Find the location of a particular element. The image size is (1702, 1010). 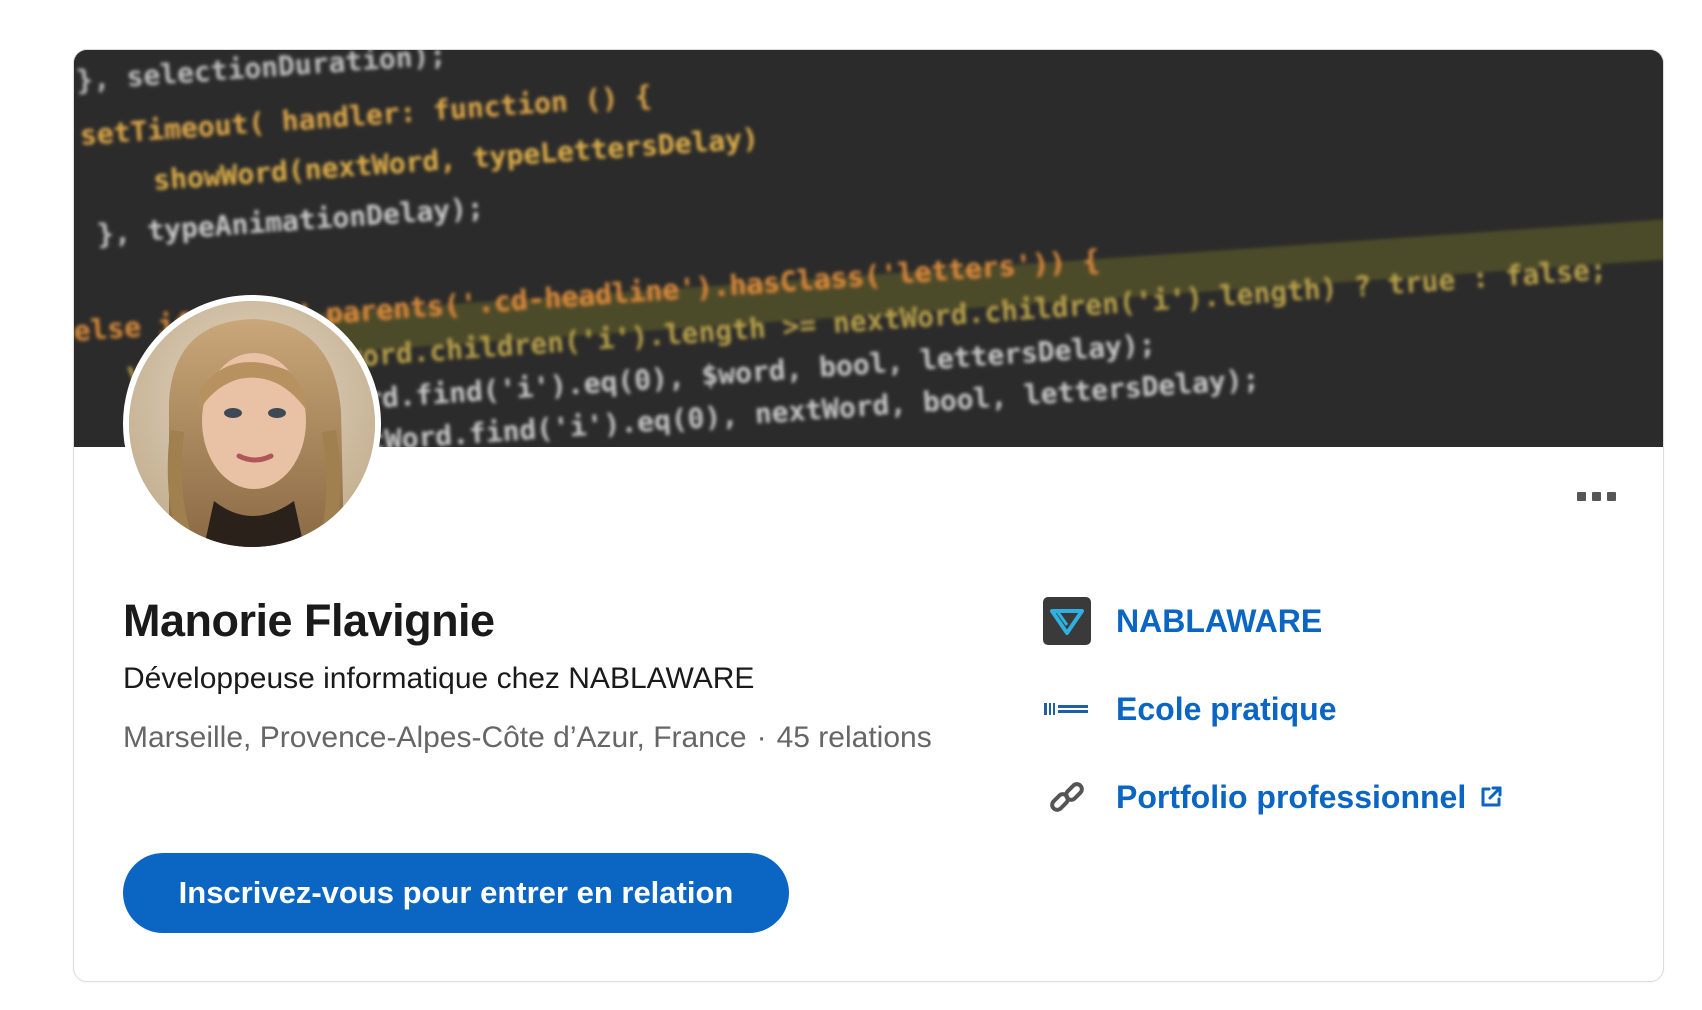

profile-name: Manorie Flavignie is located at coordinates (309, 620).